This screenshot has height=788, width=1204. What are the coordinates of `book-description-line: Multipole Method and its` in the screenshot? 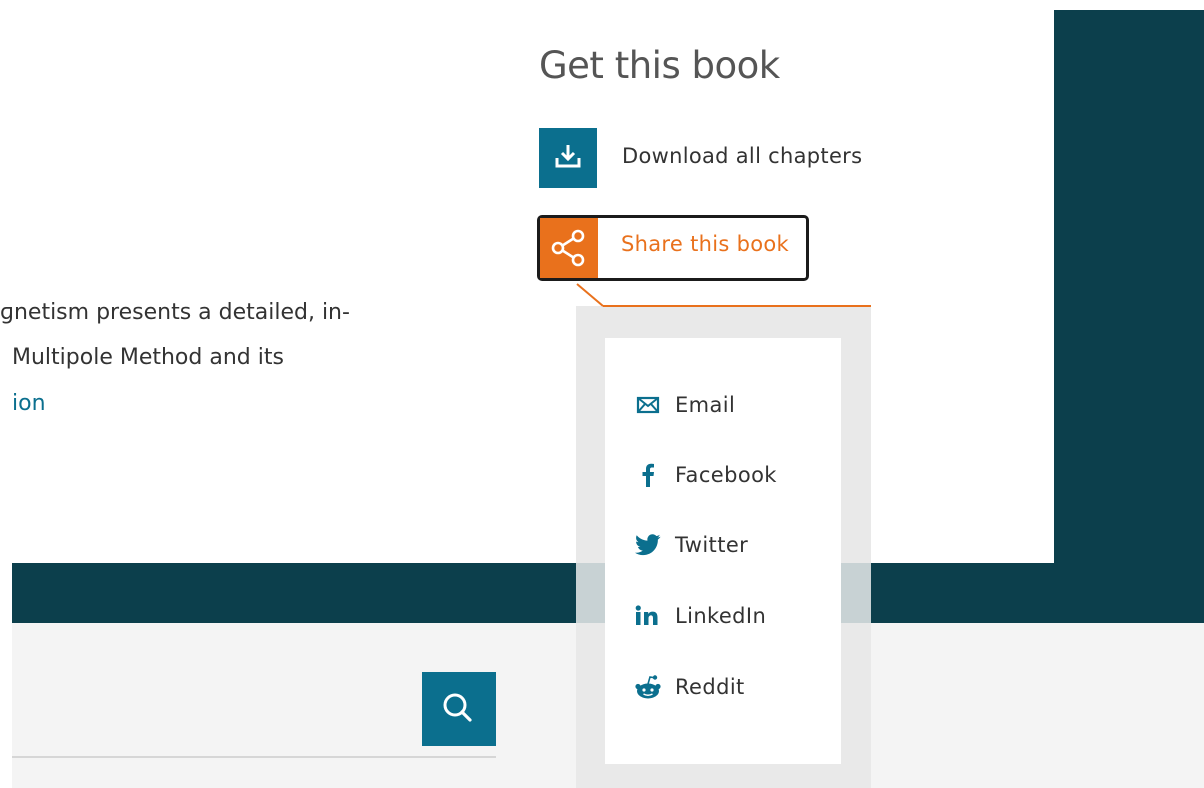 It's located at (148, 357).